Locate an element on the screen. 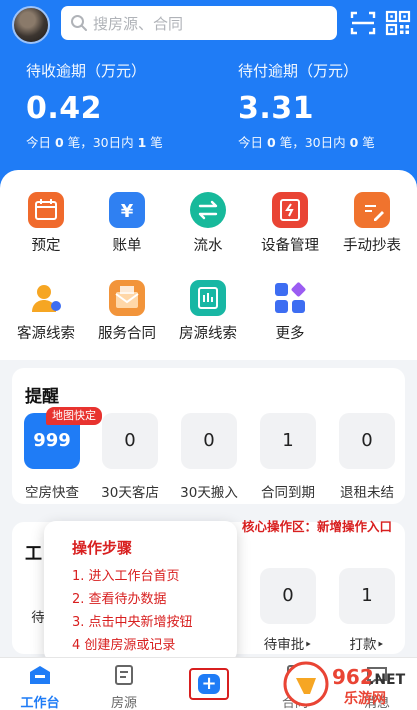 This screenshot has height=710, width=417. qr-code-icon is located at coordinates (398, 23).